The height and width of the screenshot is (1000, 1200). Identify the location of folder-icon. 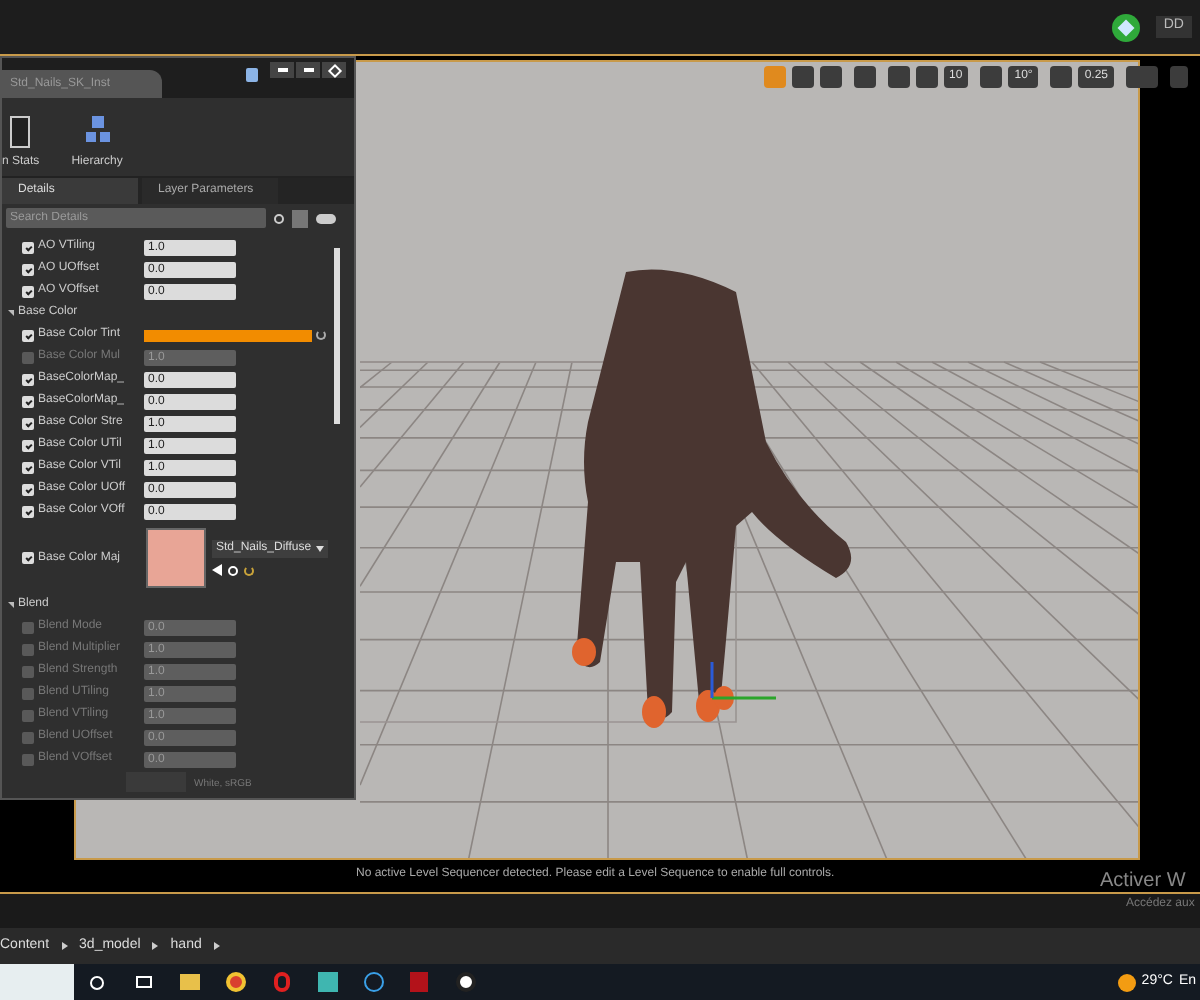
(189, 982).